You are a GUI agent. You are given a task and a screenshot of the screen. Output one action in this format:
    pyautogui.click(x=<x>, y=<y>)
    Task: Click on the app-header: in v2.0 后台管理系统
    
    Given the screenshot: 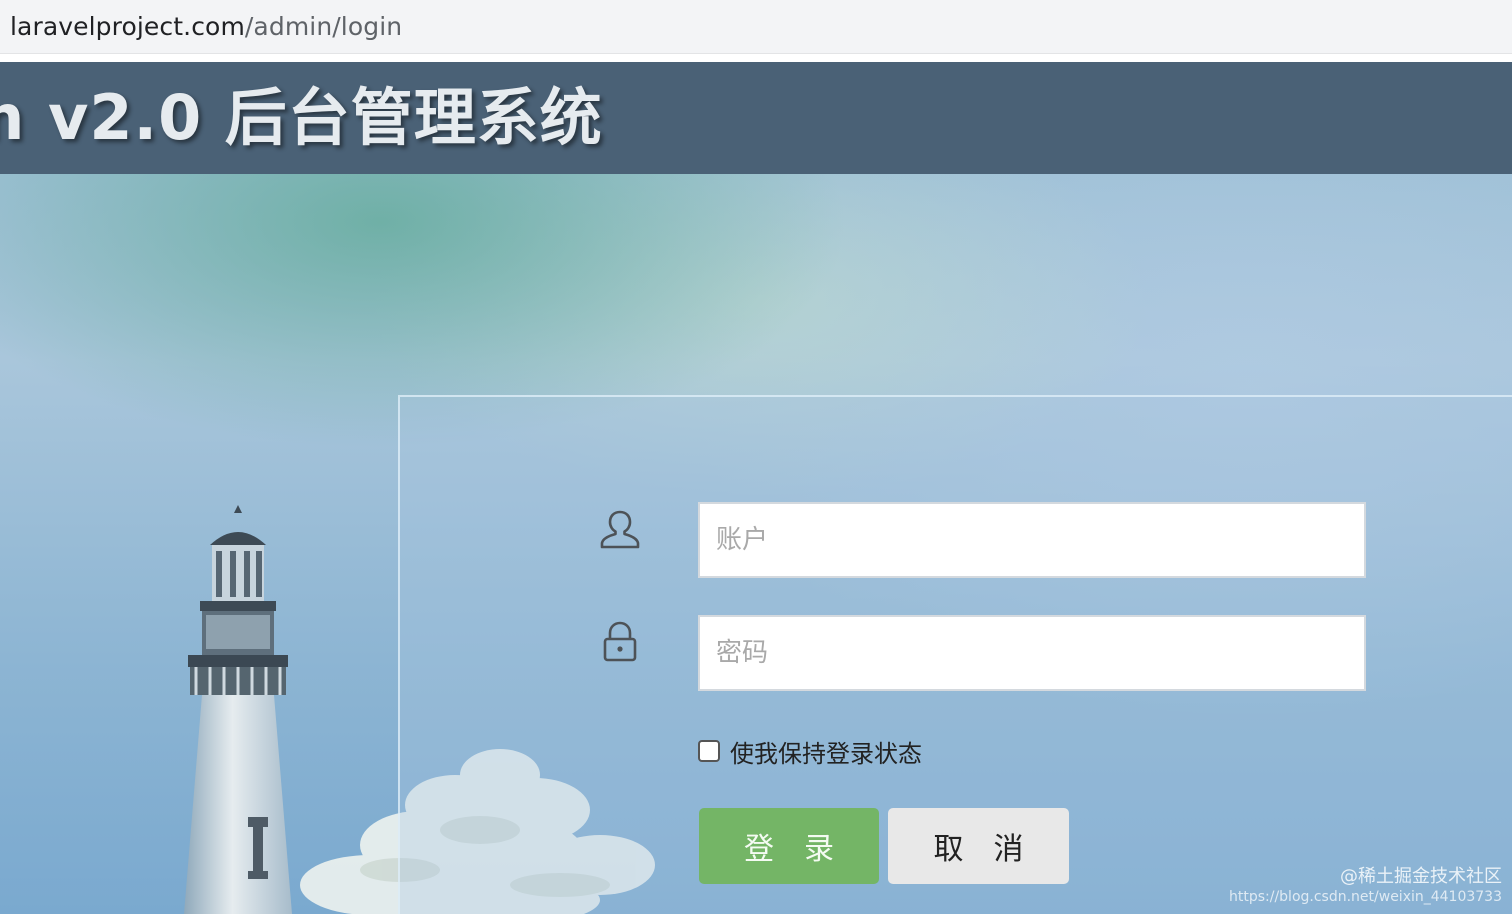 What is the action you would take?
    pyautogui.click(x=756, y=118)
    